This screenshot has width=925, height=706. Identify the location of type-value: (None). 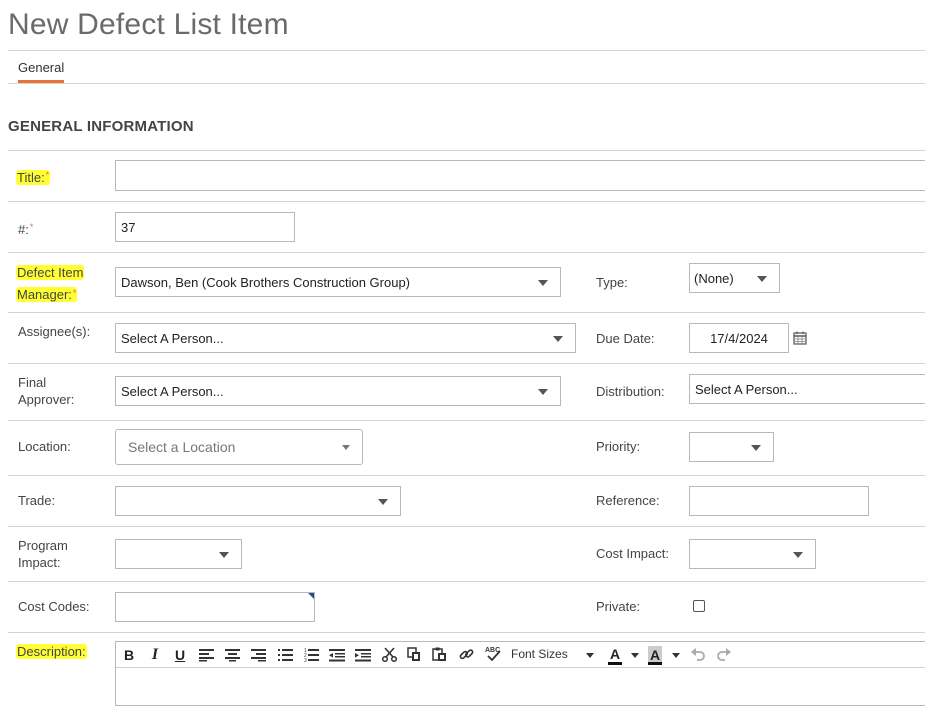
(714, 278).